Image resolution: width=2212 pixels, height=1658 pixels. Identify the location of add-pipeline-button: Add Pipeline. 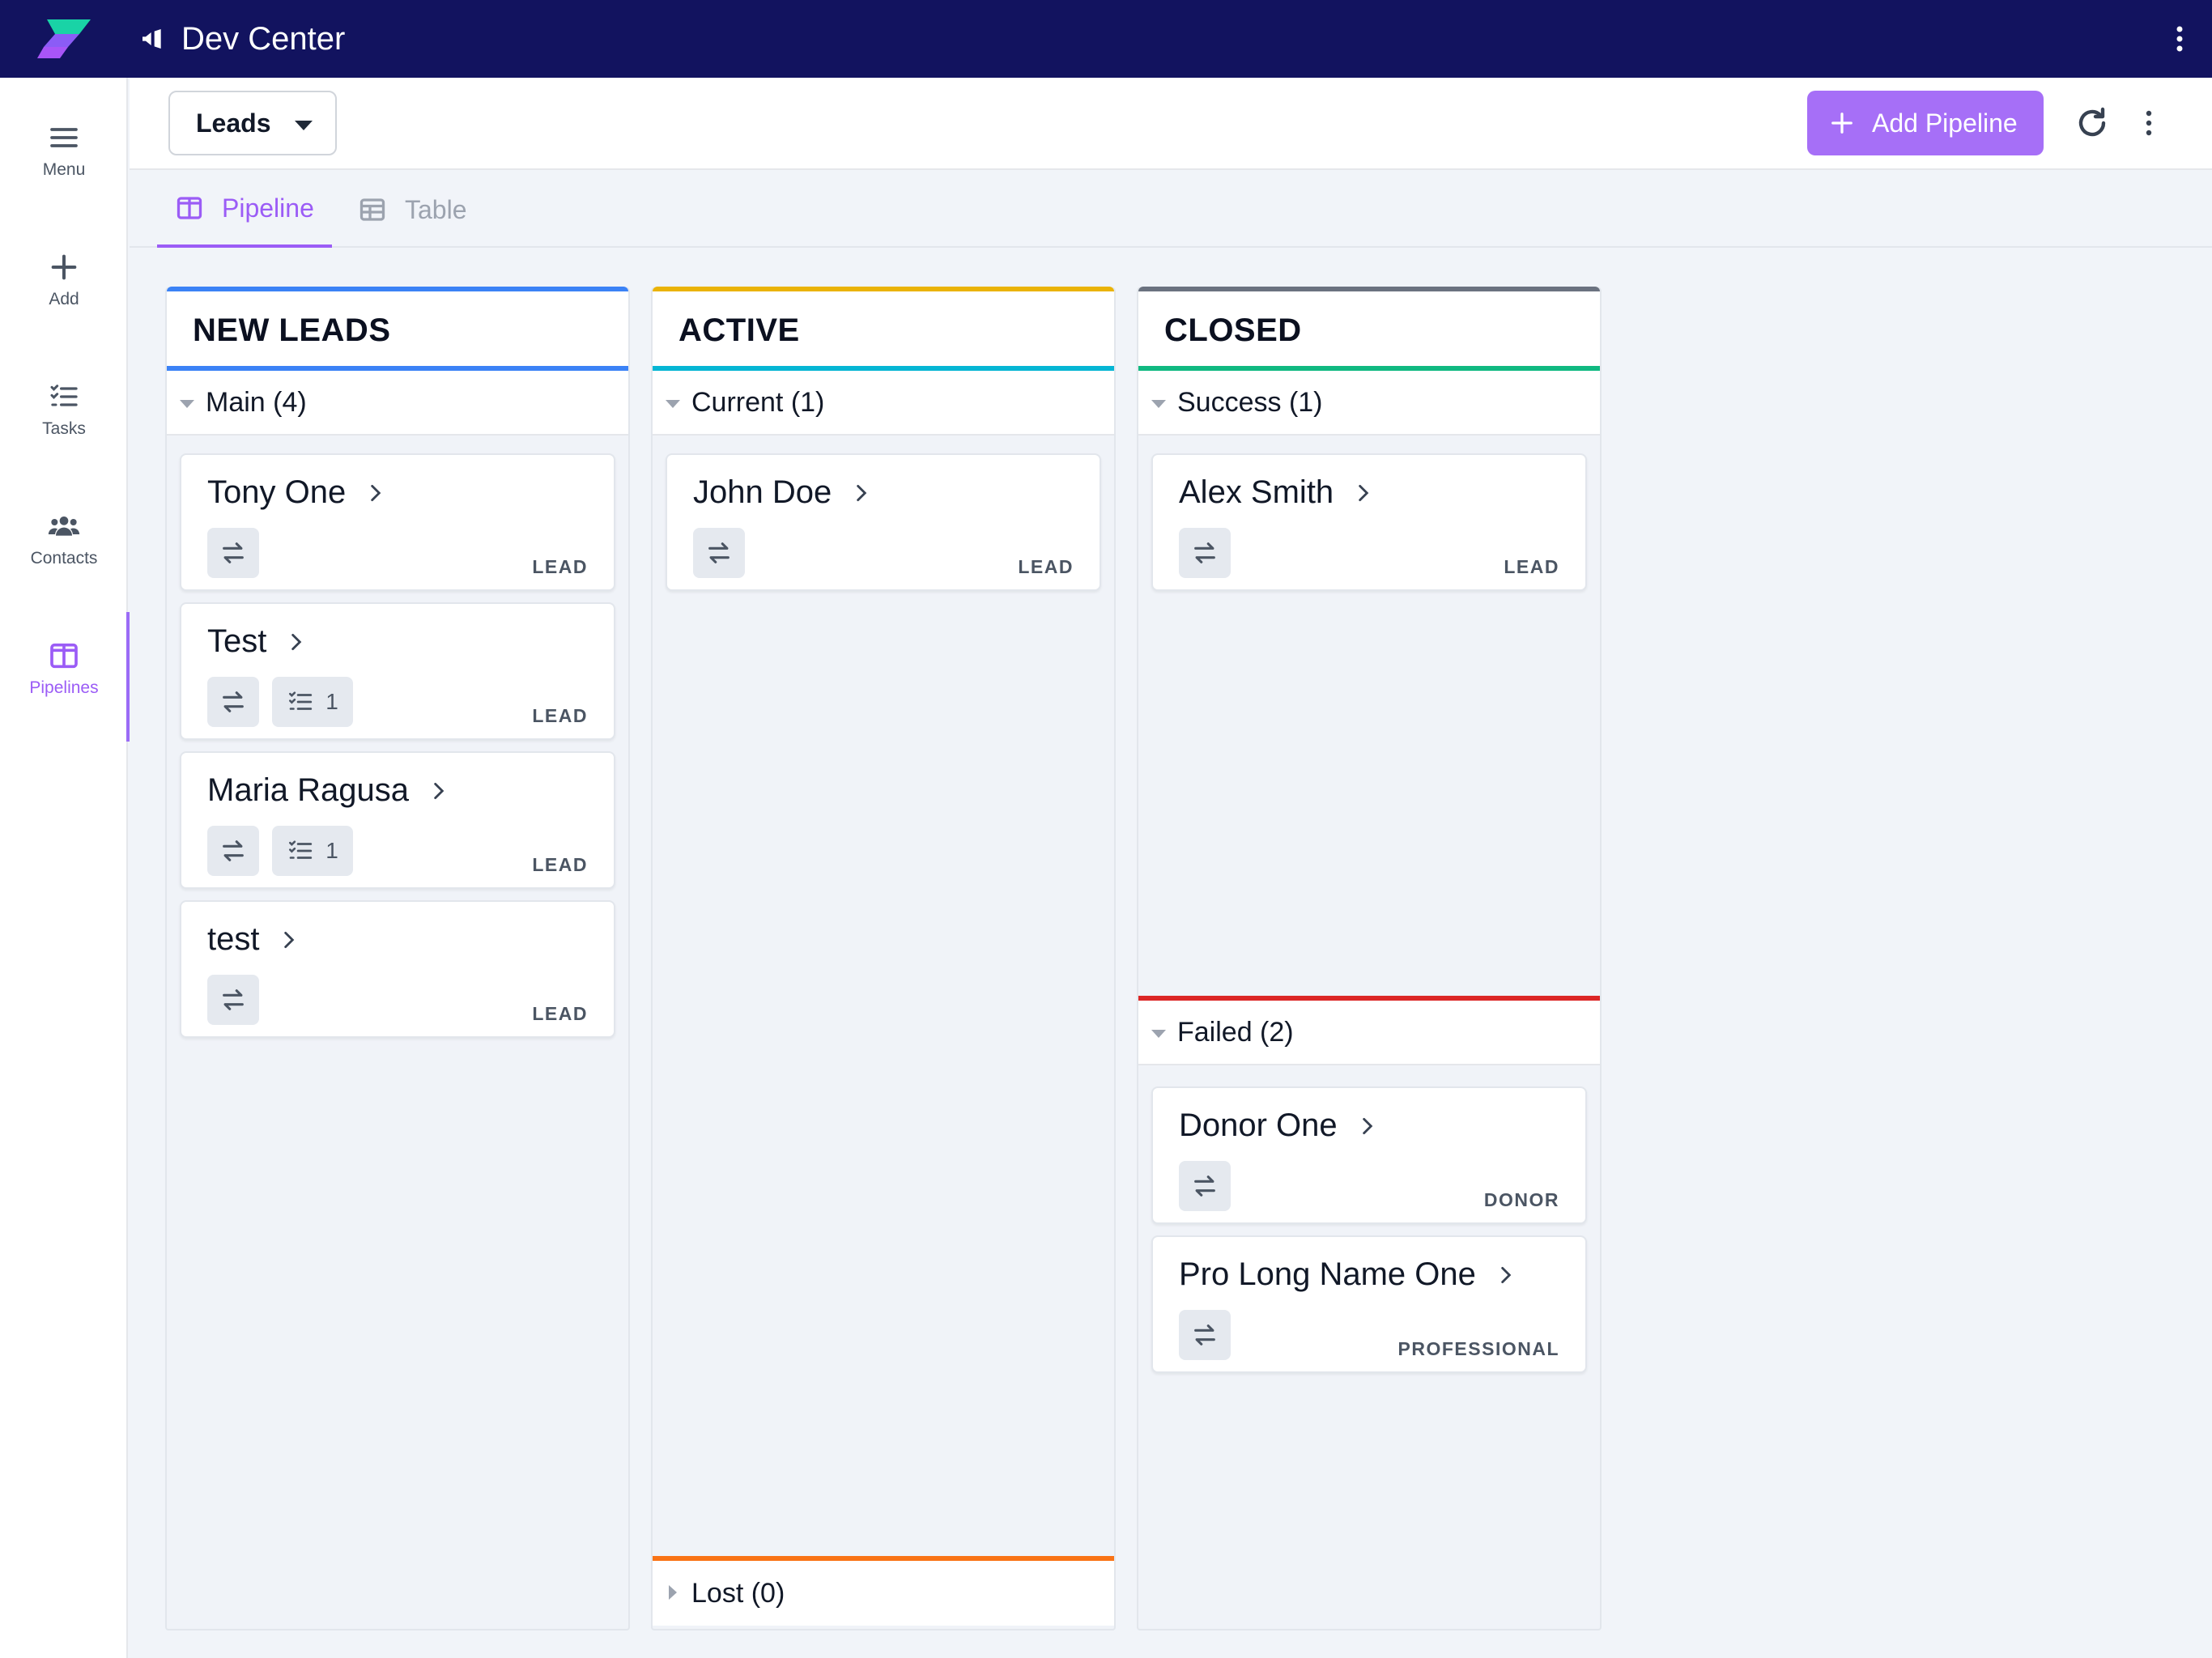
(1926, 123).